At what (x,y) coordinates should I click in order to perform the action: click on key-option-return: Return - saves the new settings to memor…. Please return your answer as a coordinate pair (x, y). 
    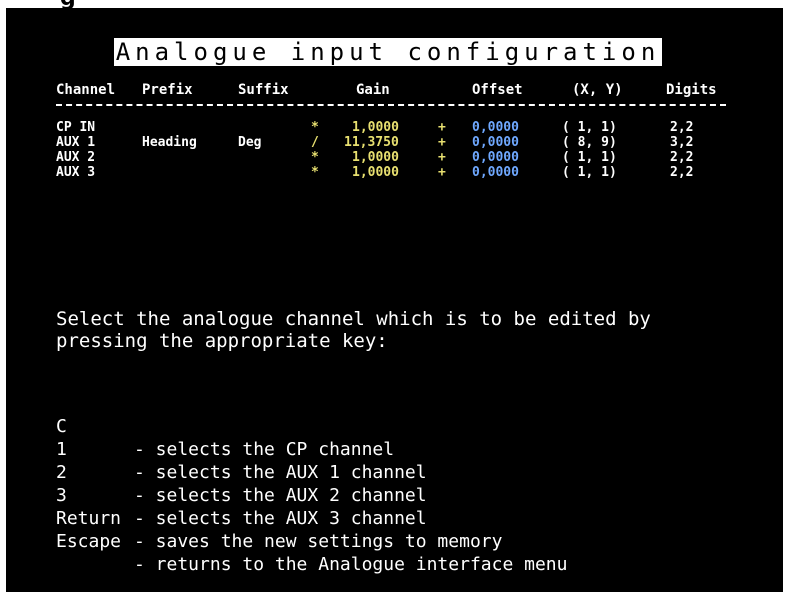
    Looking at the image, I should click on (406, 518).